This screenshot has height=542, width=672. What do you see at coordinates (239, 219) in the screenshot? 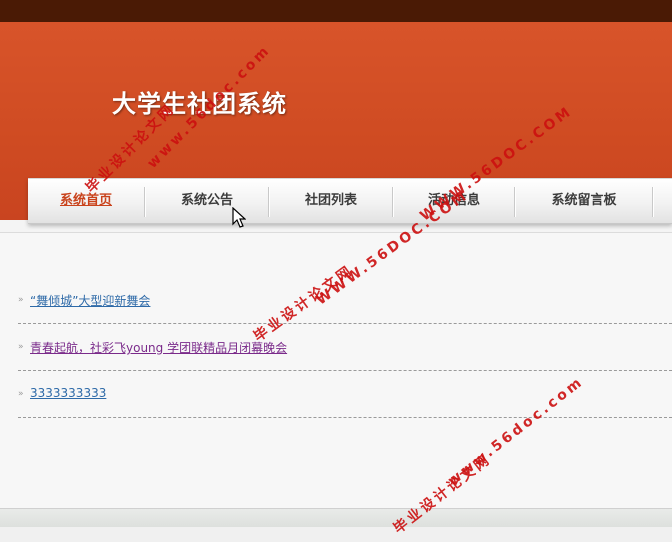
I see `mouse-cursor-icon` at bounding box center [239, 219].